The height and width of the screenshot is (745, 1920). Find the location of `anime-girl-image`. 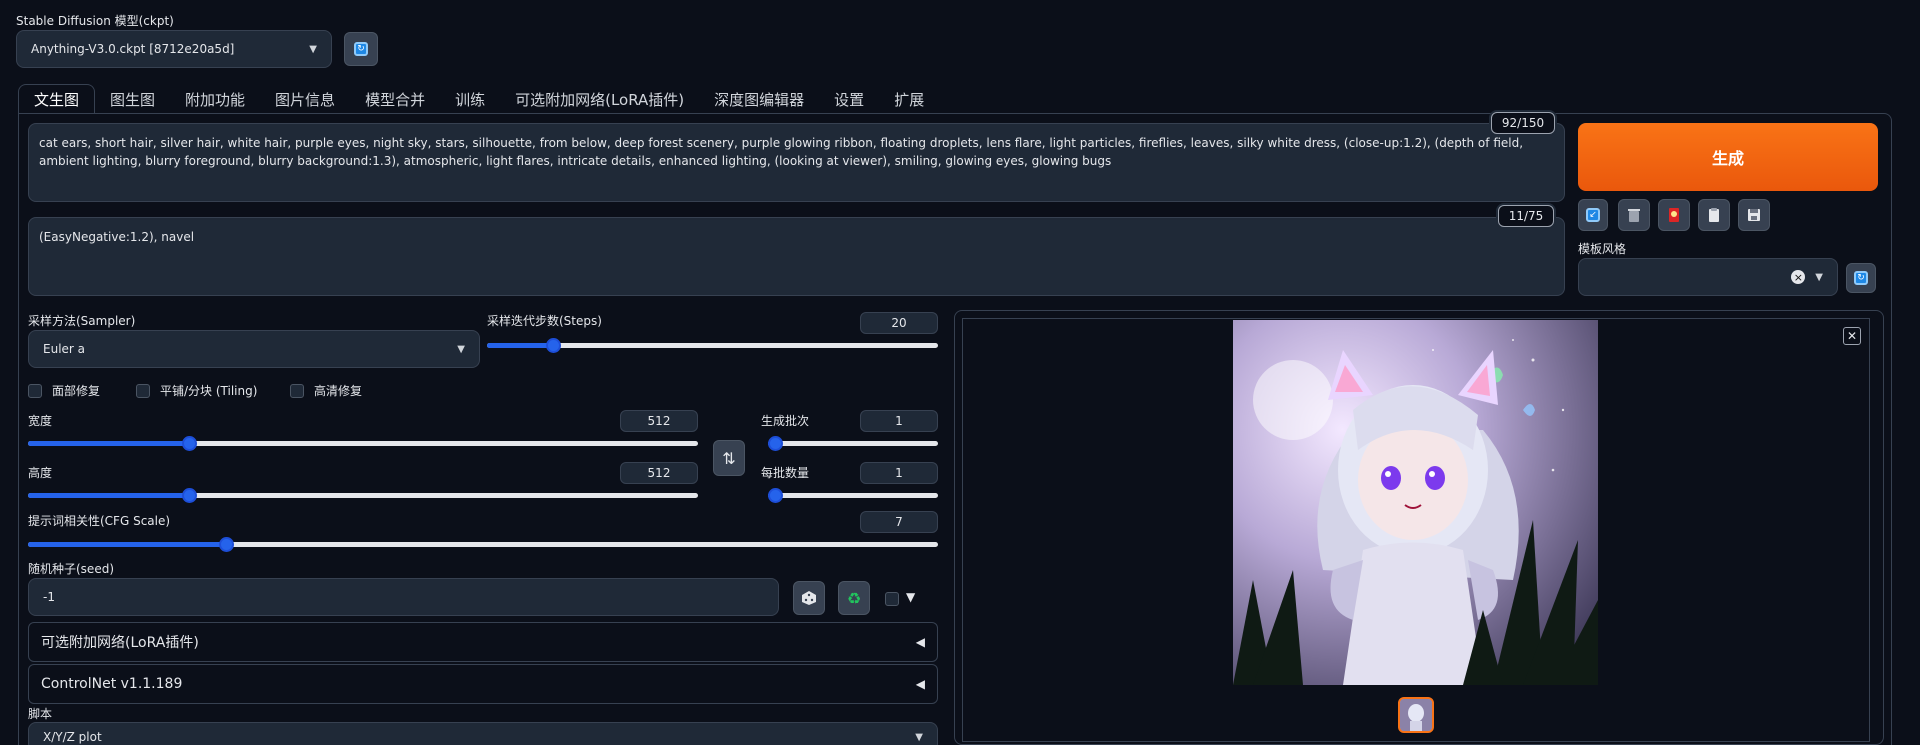

anime-girl-image is located at coordinates (1415, 502).